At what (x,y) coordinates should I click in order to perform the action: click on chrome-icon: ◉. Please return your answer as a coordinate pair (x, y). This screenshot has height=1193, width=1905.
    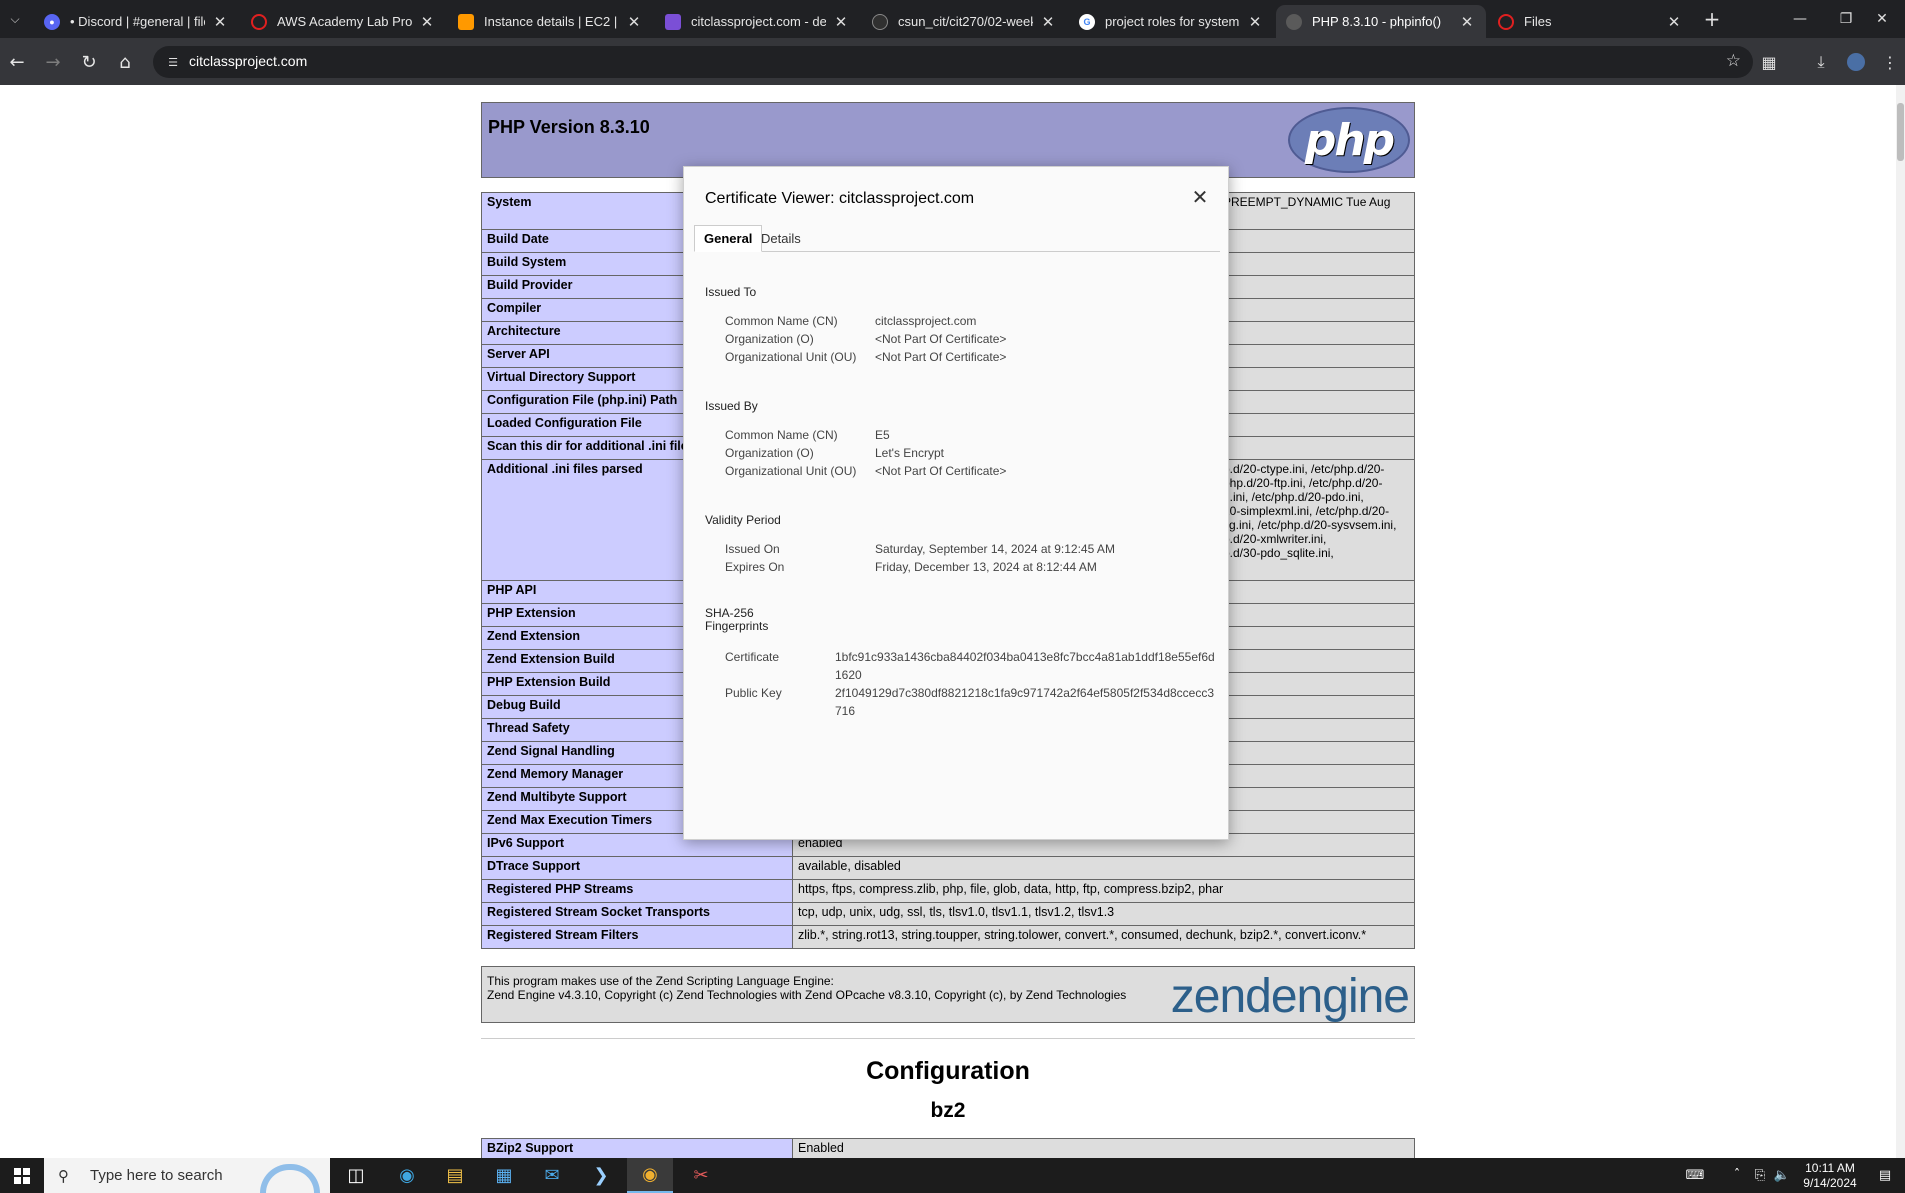
    Looking at the image, I should click on (650, 1175).